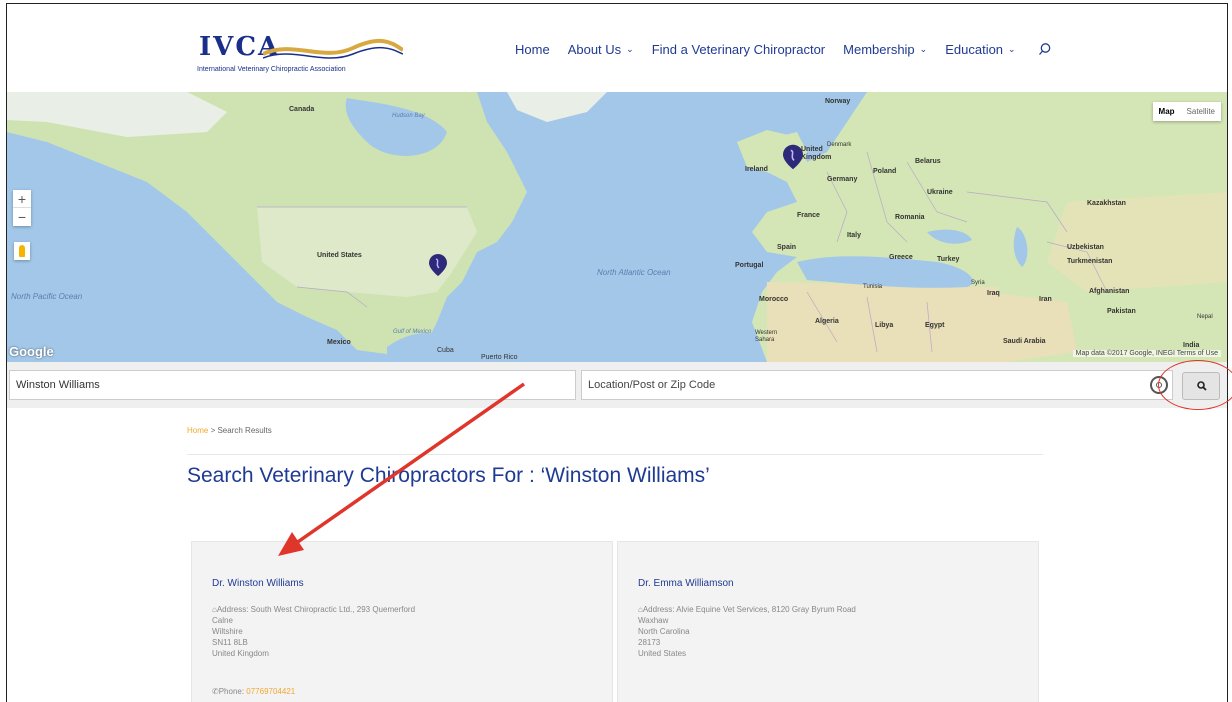  What do you see at coordinates (686, 583) in the screenshot?
I see `result-name-link: Dr. Emma Williamson` at bounding box center [686, 583].